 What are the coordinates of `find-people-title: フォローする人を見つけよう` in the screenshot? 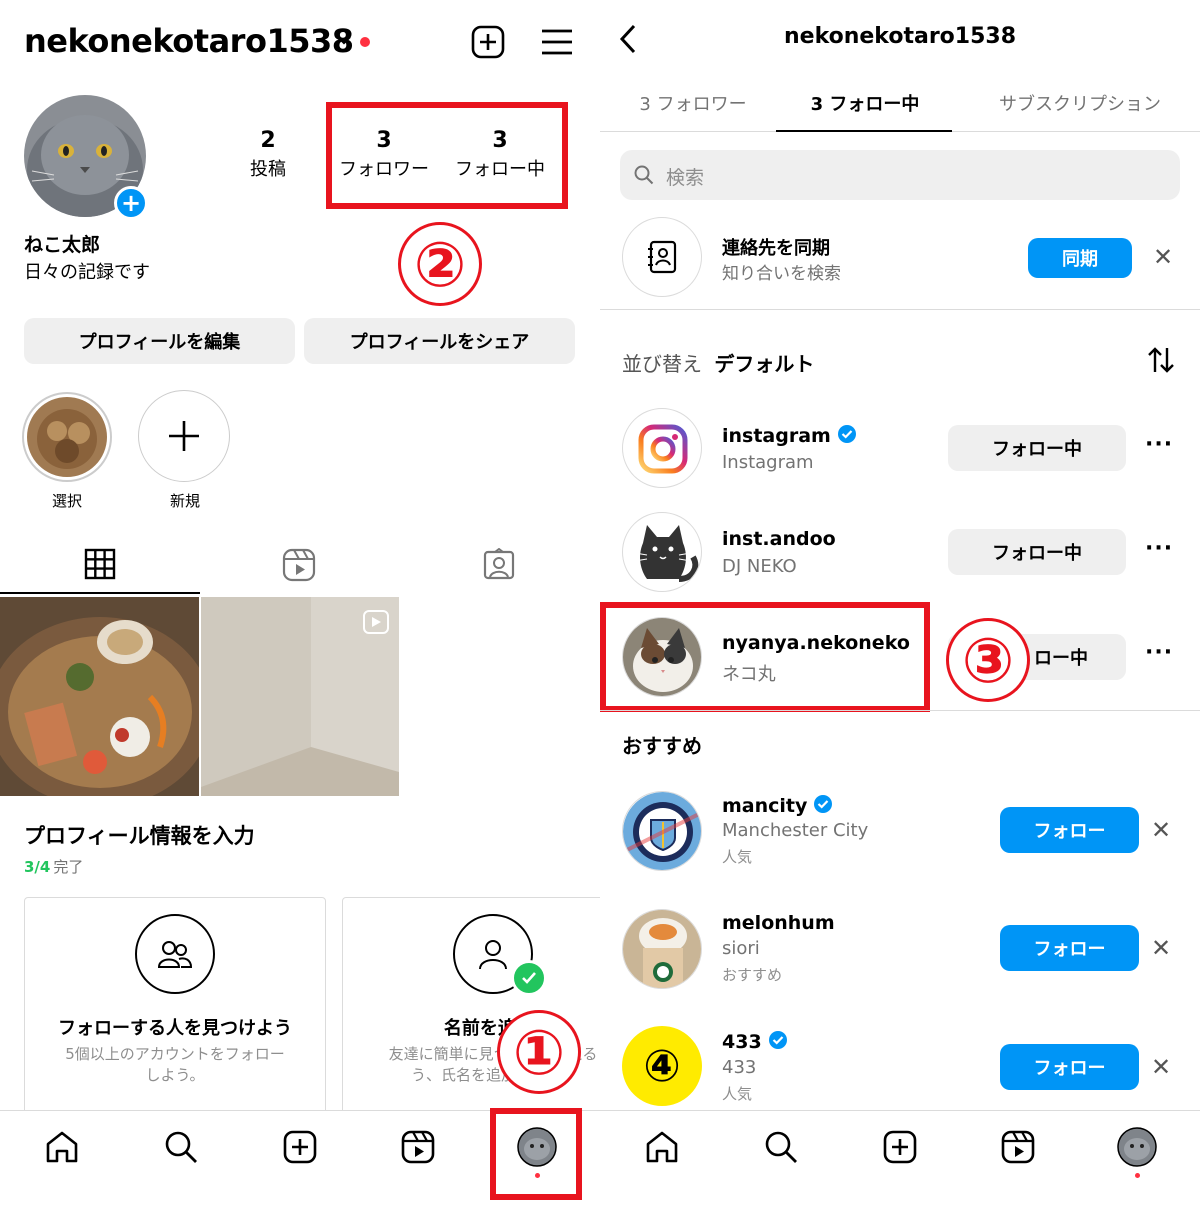 It's located at (175, 1028).